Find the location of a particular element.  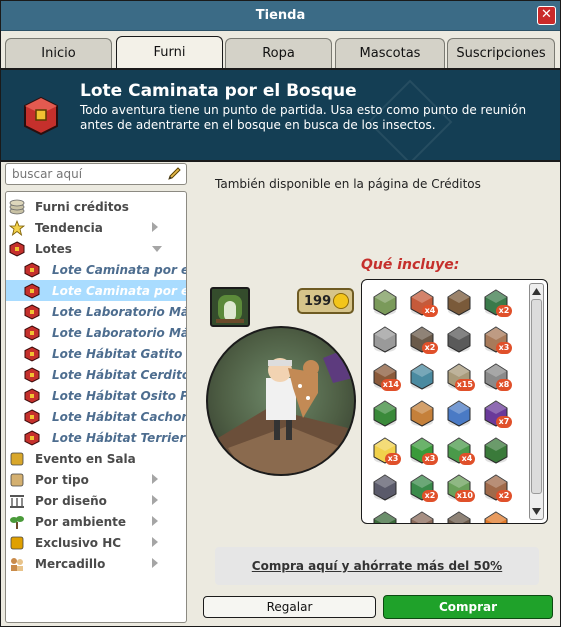

close-button: ✕ is located at coordinates (546, 15).